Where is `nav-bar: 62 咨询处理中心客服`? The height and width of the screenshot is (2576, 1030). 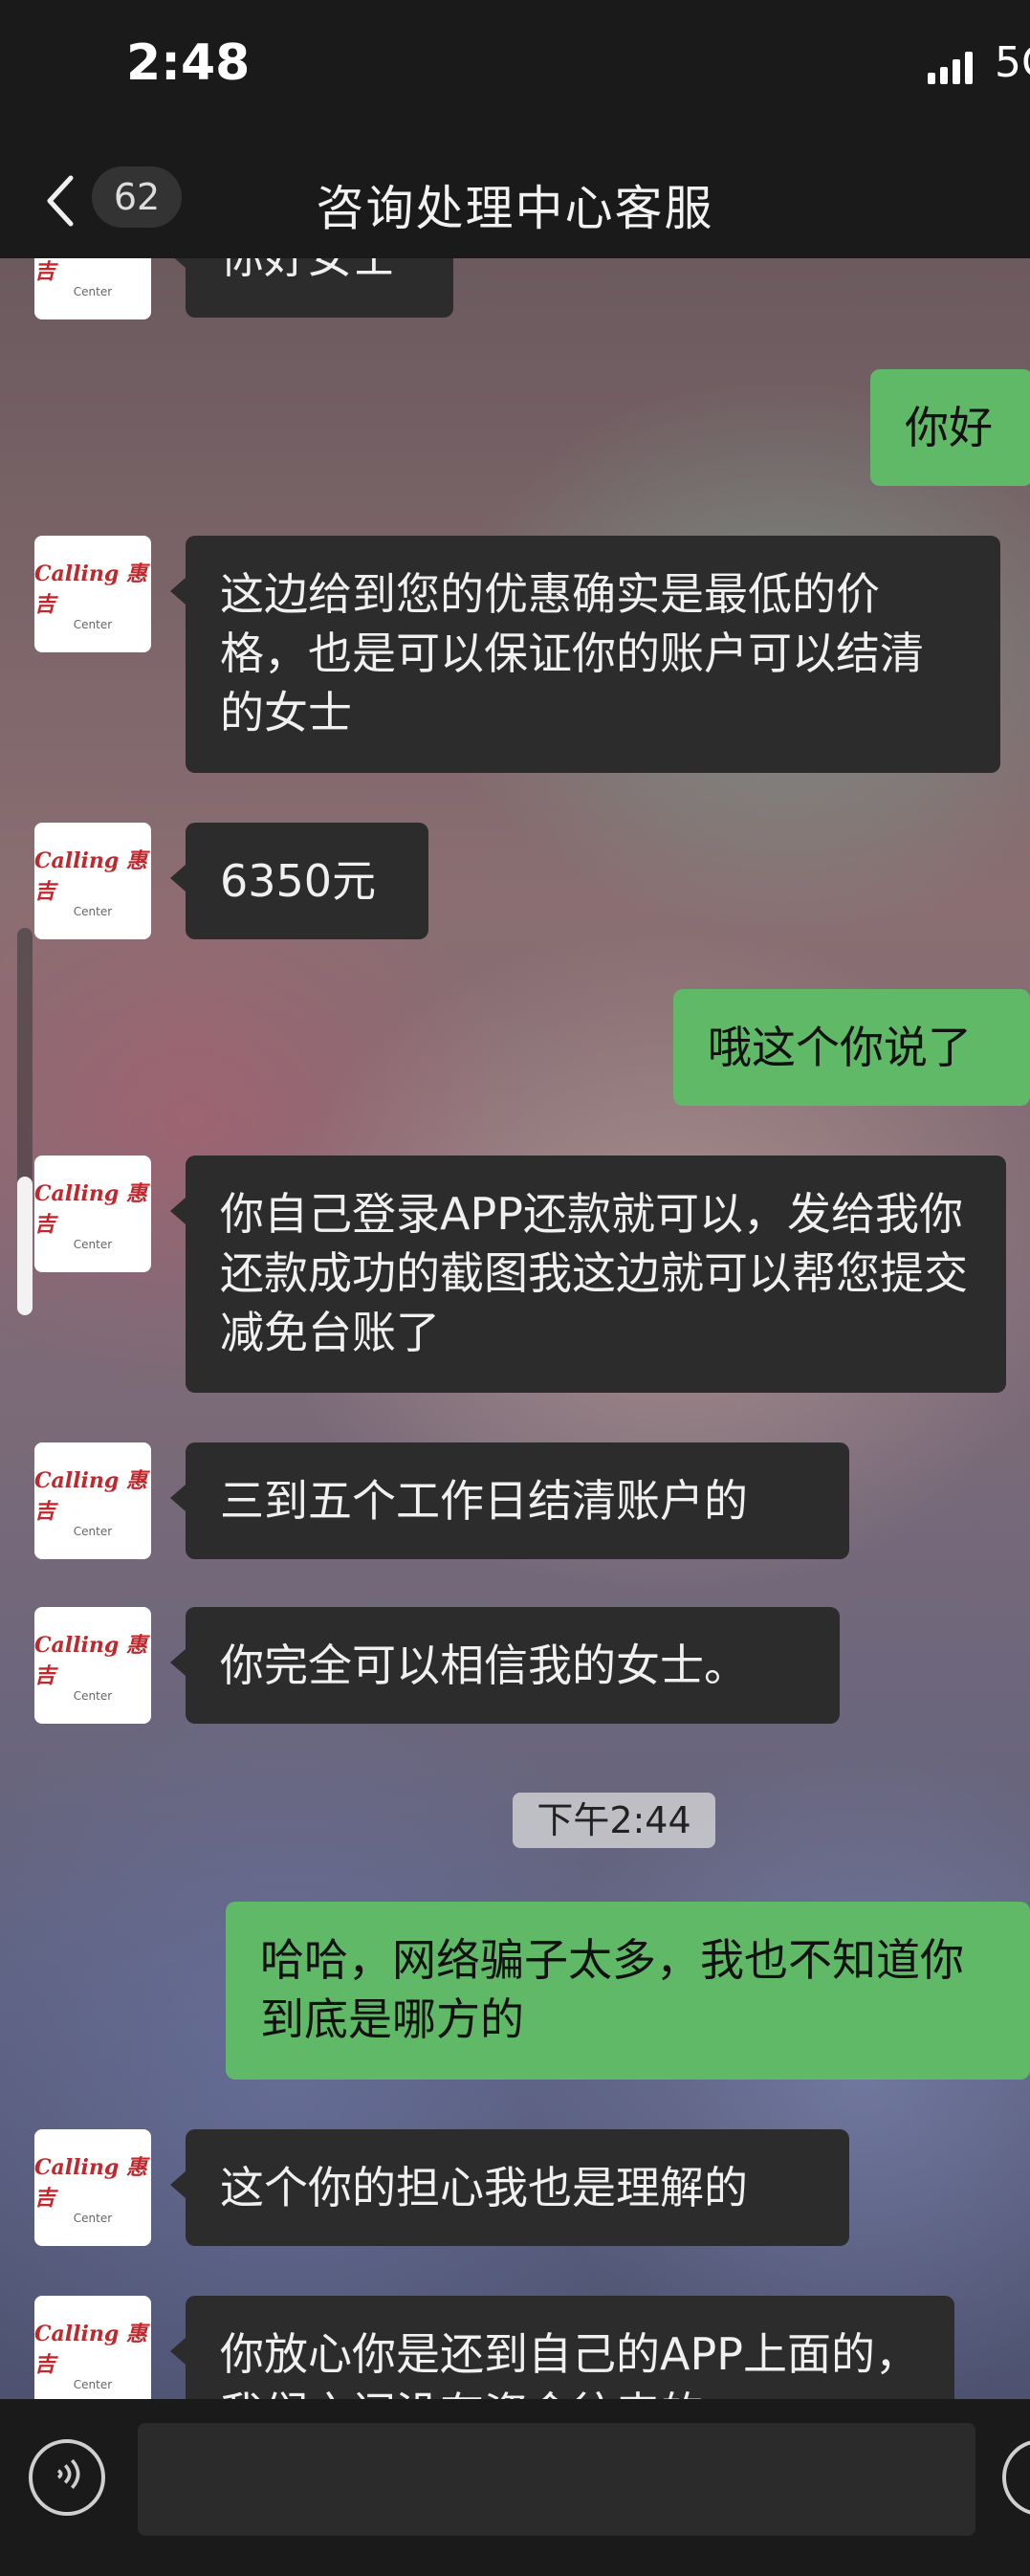
nav-bar: 62 咨询处理中心客服 is located at coordinates (515, 200).